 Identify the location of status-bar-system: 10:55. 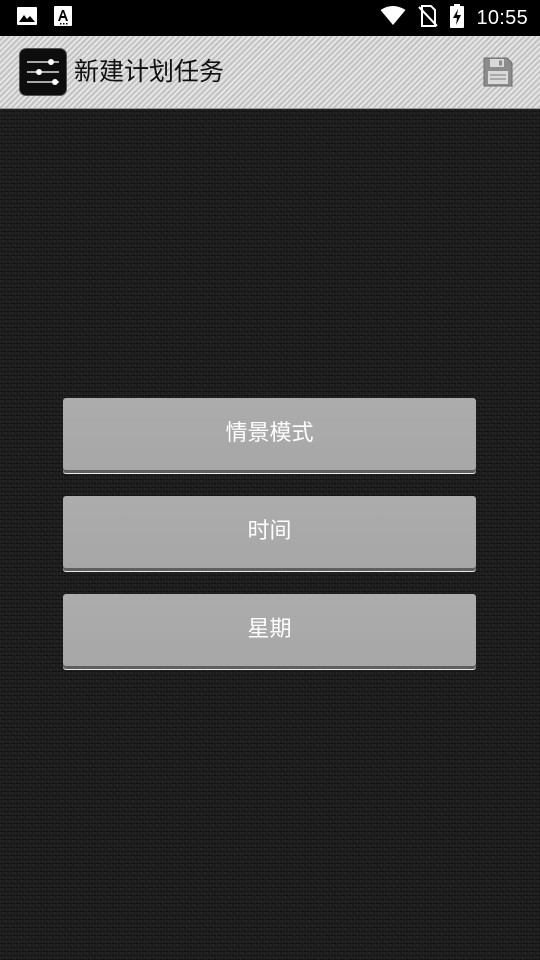
(454, 18).